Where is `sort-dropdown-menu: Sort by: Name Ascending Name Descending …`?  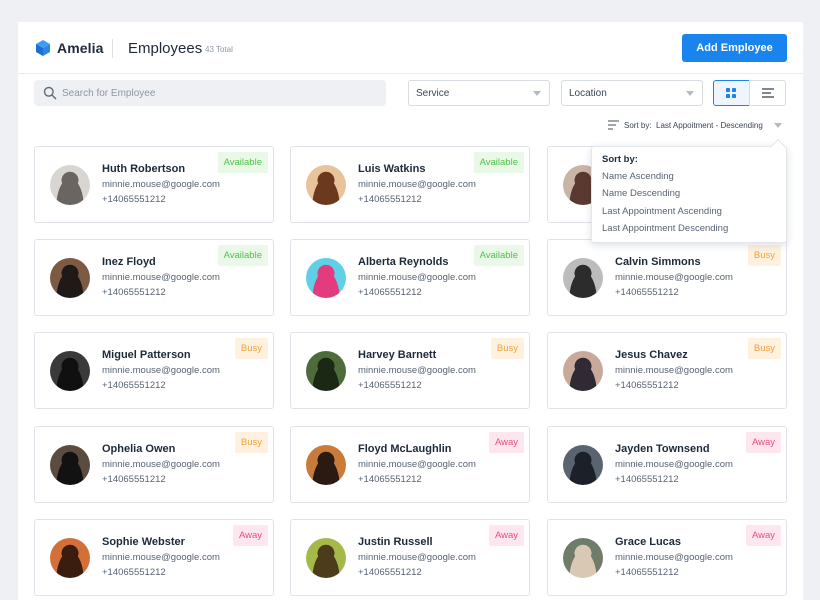 sort-dropdown-menu: Sort by: Name Ascending Name Descending … is located at coordinates (689, 190).